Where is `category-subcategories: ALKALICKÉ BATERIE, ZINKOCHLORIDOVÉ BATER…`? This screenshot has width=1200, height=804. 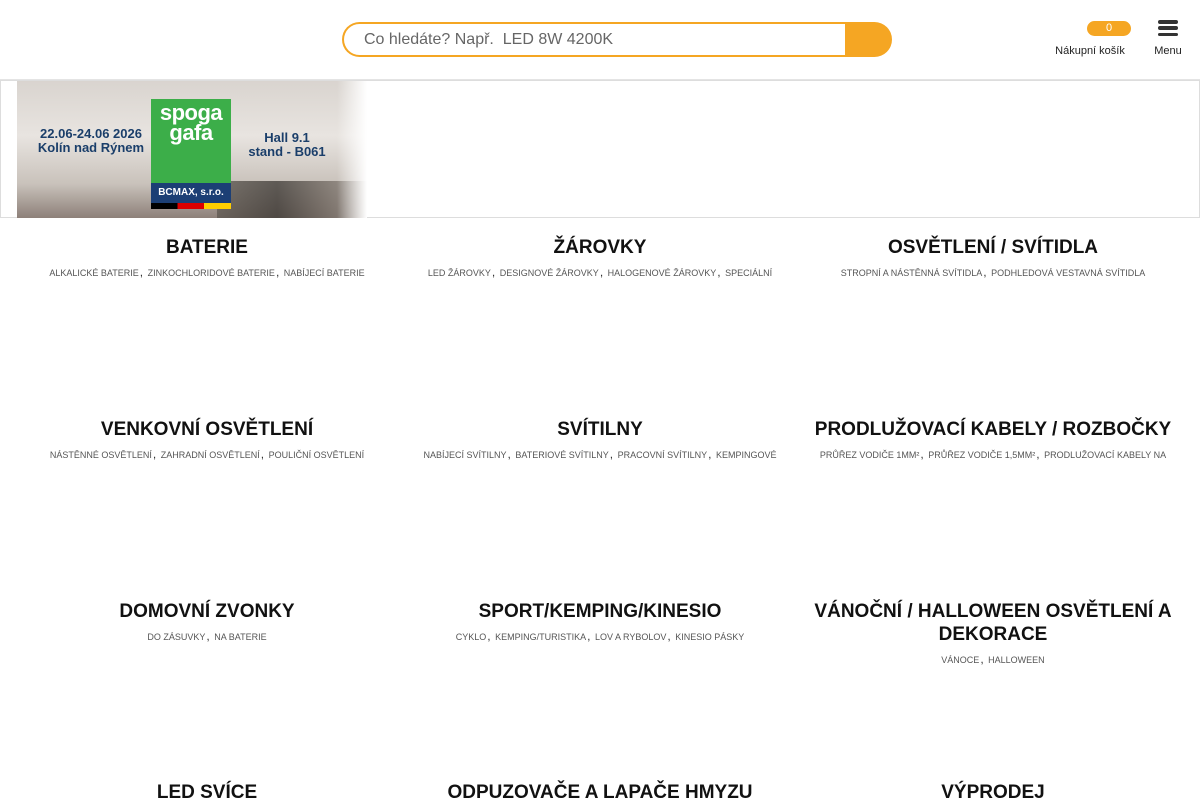 category-subcategories: ALKALICKÉ BATERIE, ZINKOCHLORIDOVÉ BATER… is located at coordinates (207, 272).